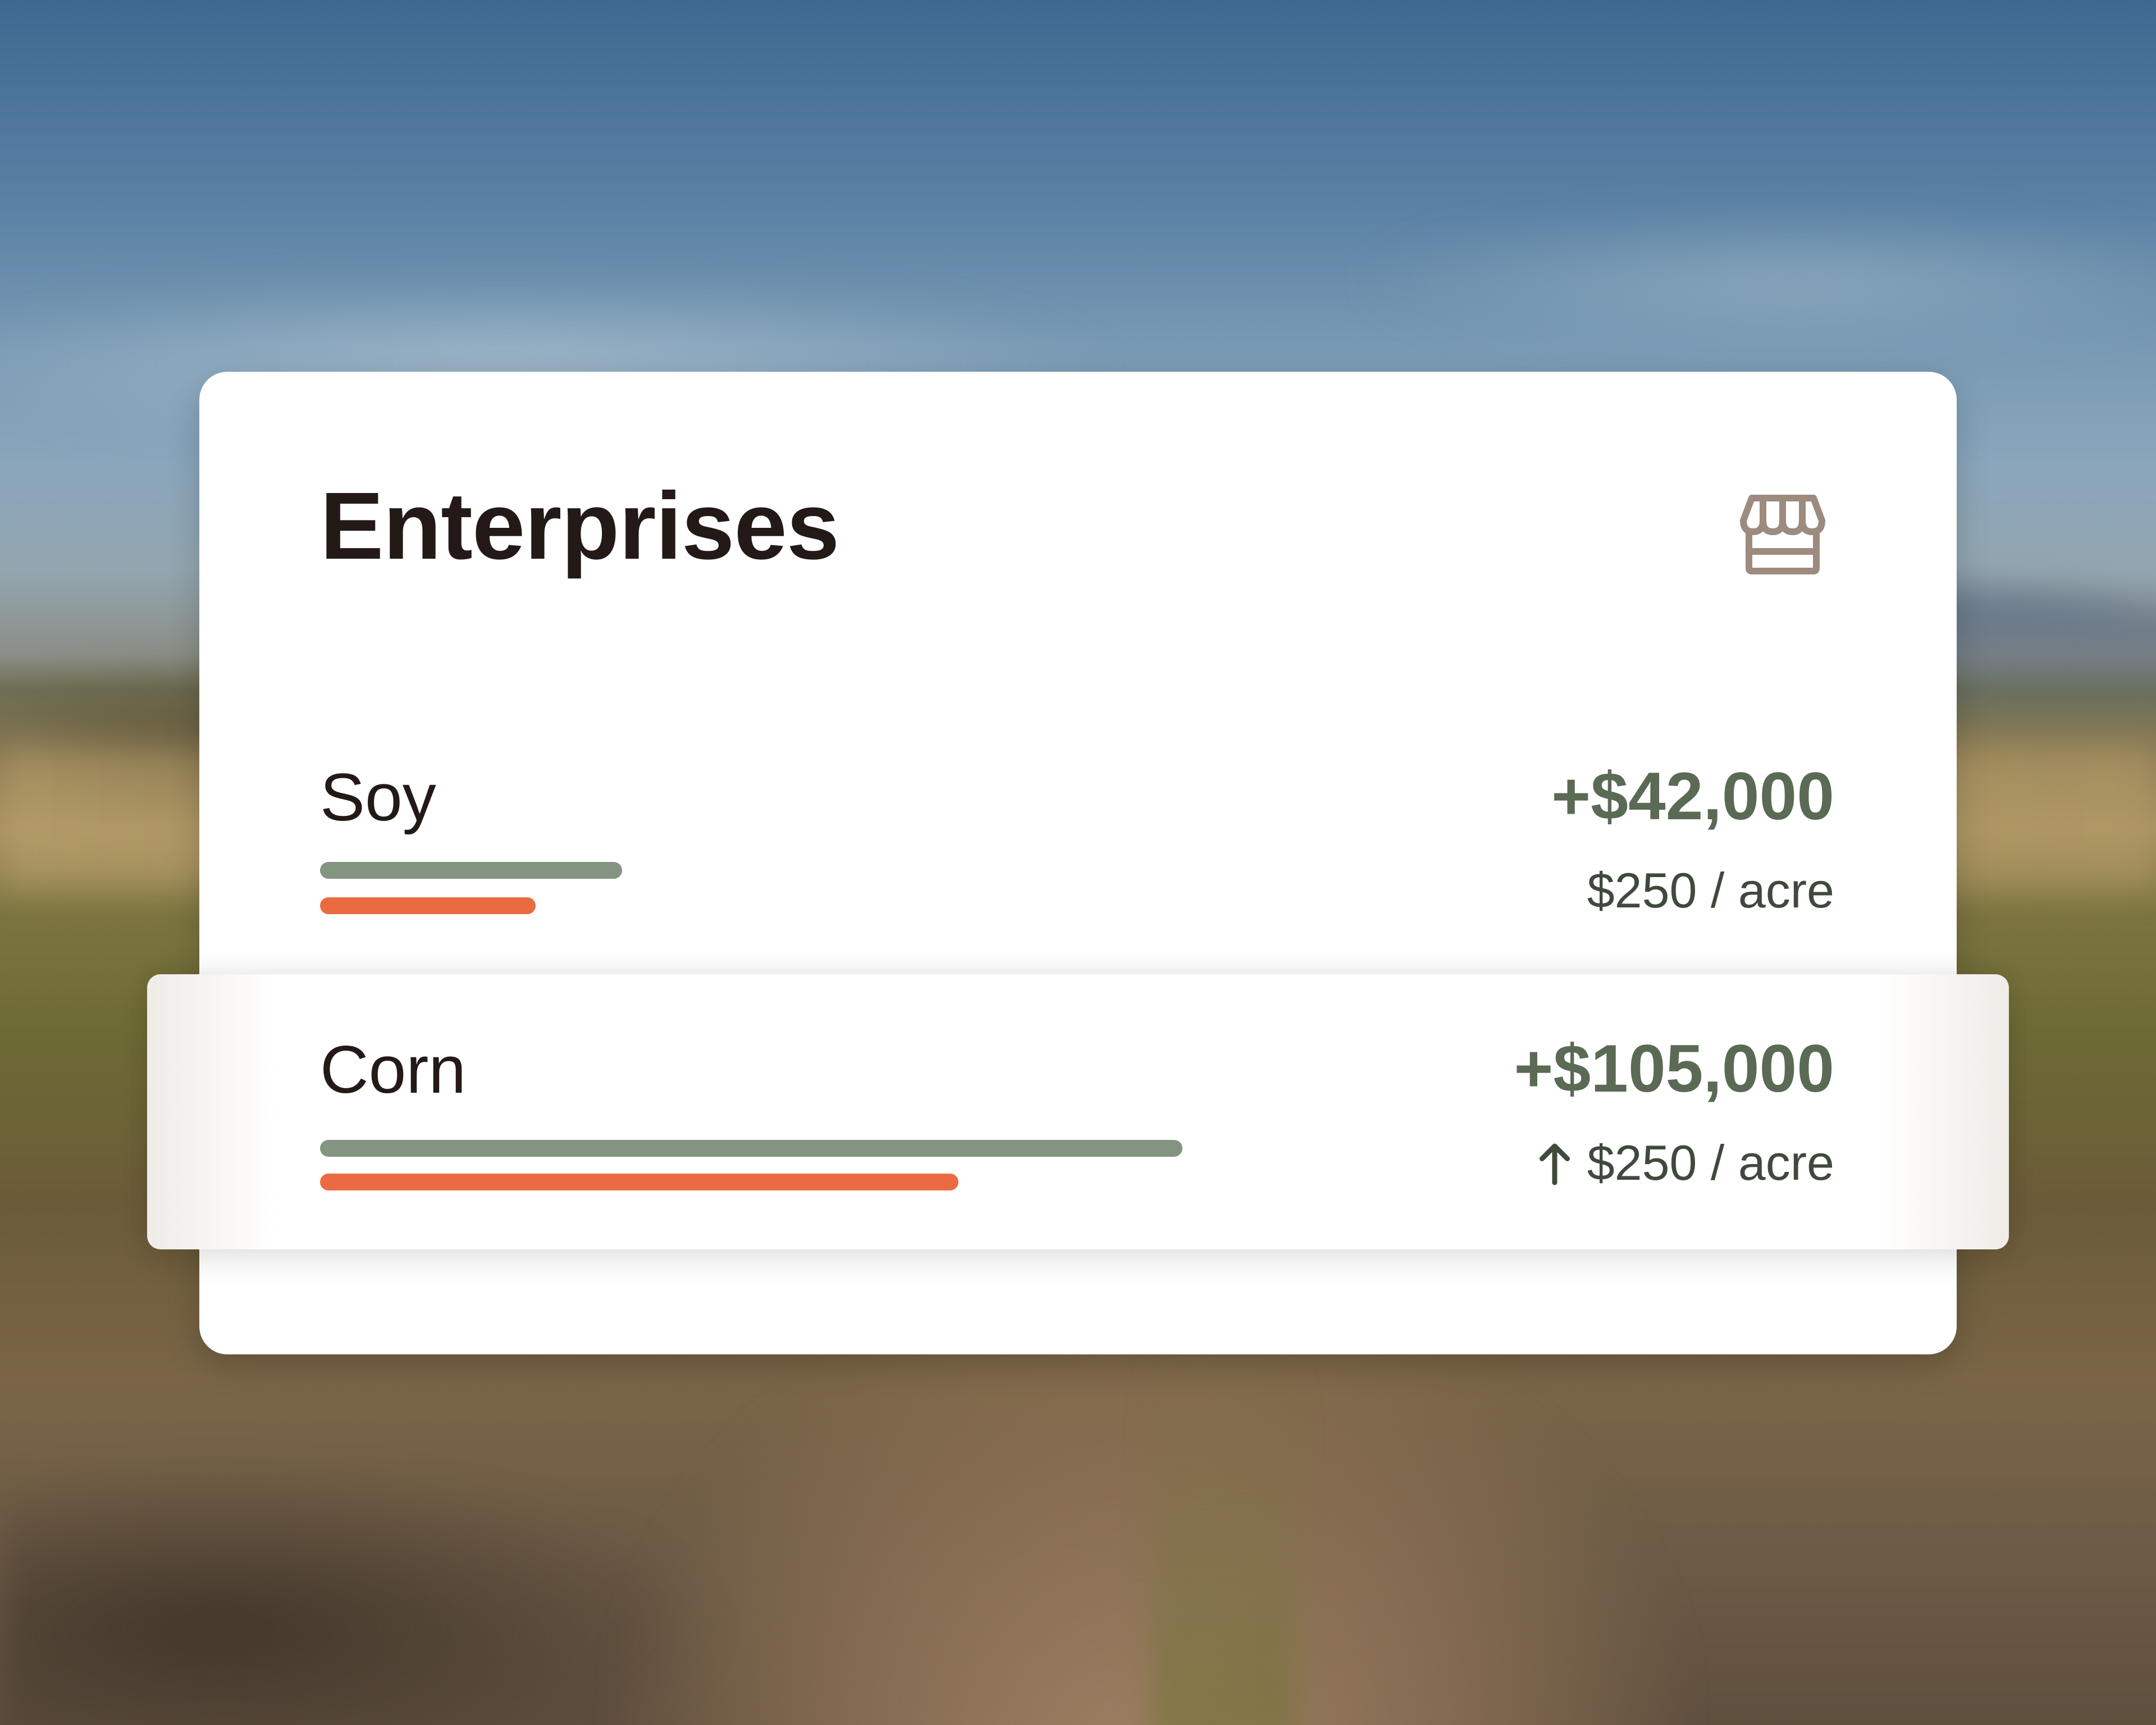 Image resolution: width=2156 pixels, height=1725 pixels. I want to click on road-grass-strip, so click(1224, 1537).